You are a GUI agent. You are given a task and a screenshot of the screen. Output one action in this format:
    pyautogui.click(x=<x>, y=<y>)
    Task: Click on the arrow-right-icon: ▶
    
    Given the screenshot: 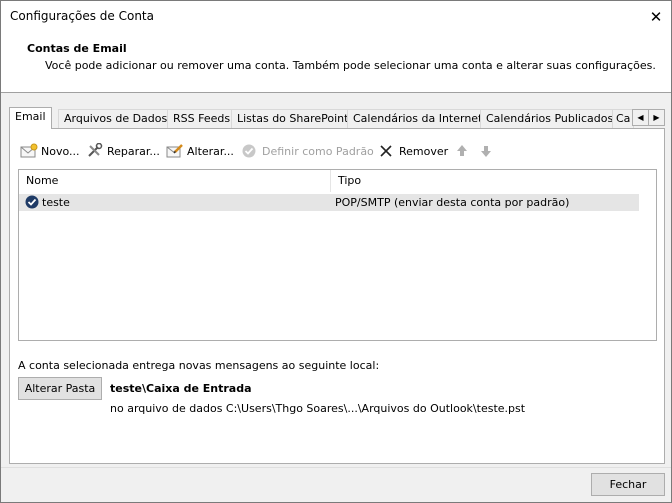 What is the action you would take?
    pyautogui.click(x=656, y=117)
    